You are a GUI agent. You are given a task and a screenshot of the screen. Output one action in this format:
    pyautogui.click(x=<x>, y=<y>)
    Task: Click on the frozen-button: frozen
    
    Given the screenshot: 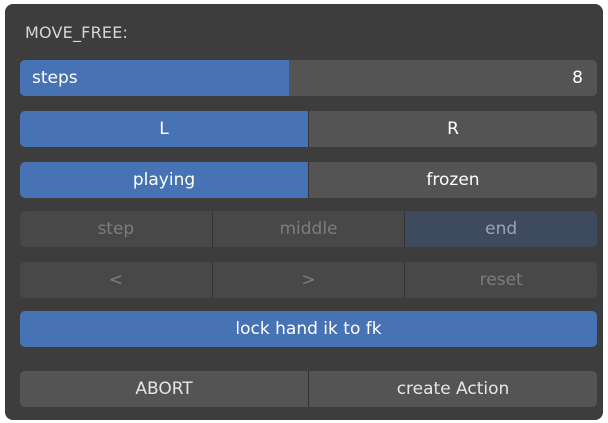 What is the action you would take?
    pyautogui.click(x=452, y=180)
    